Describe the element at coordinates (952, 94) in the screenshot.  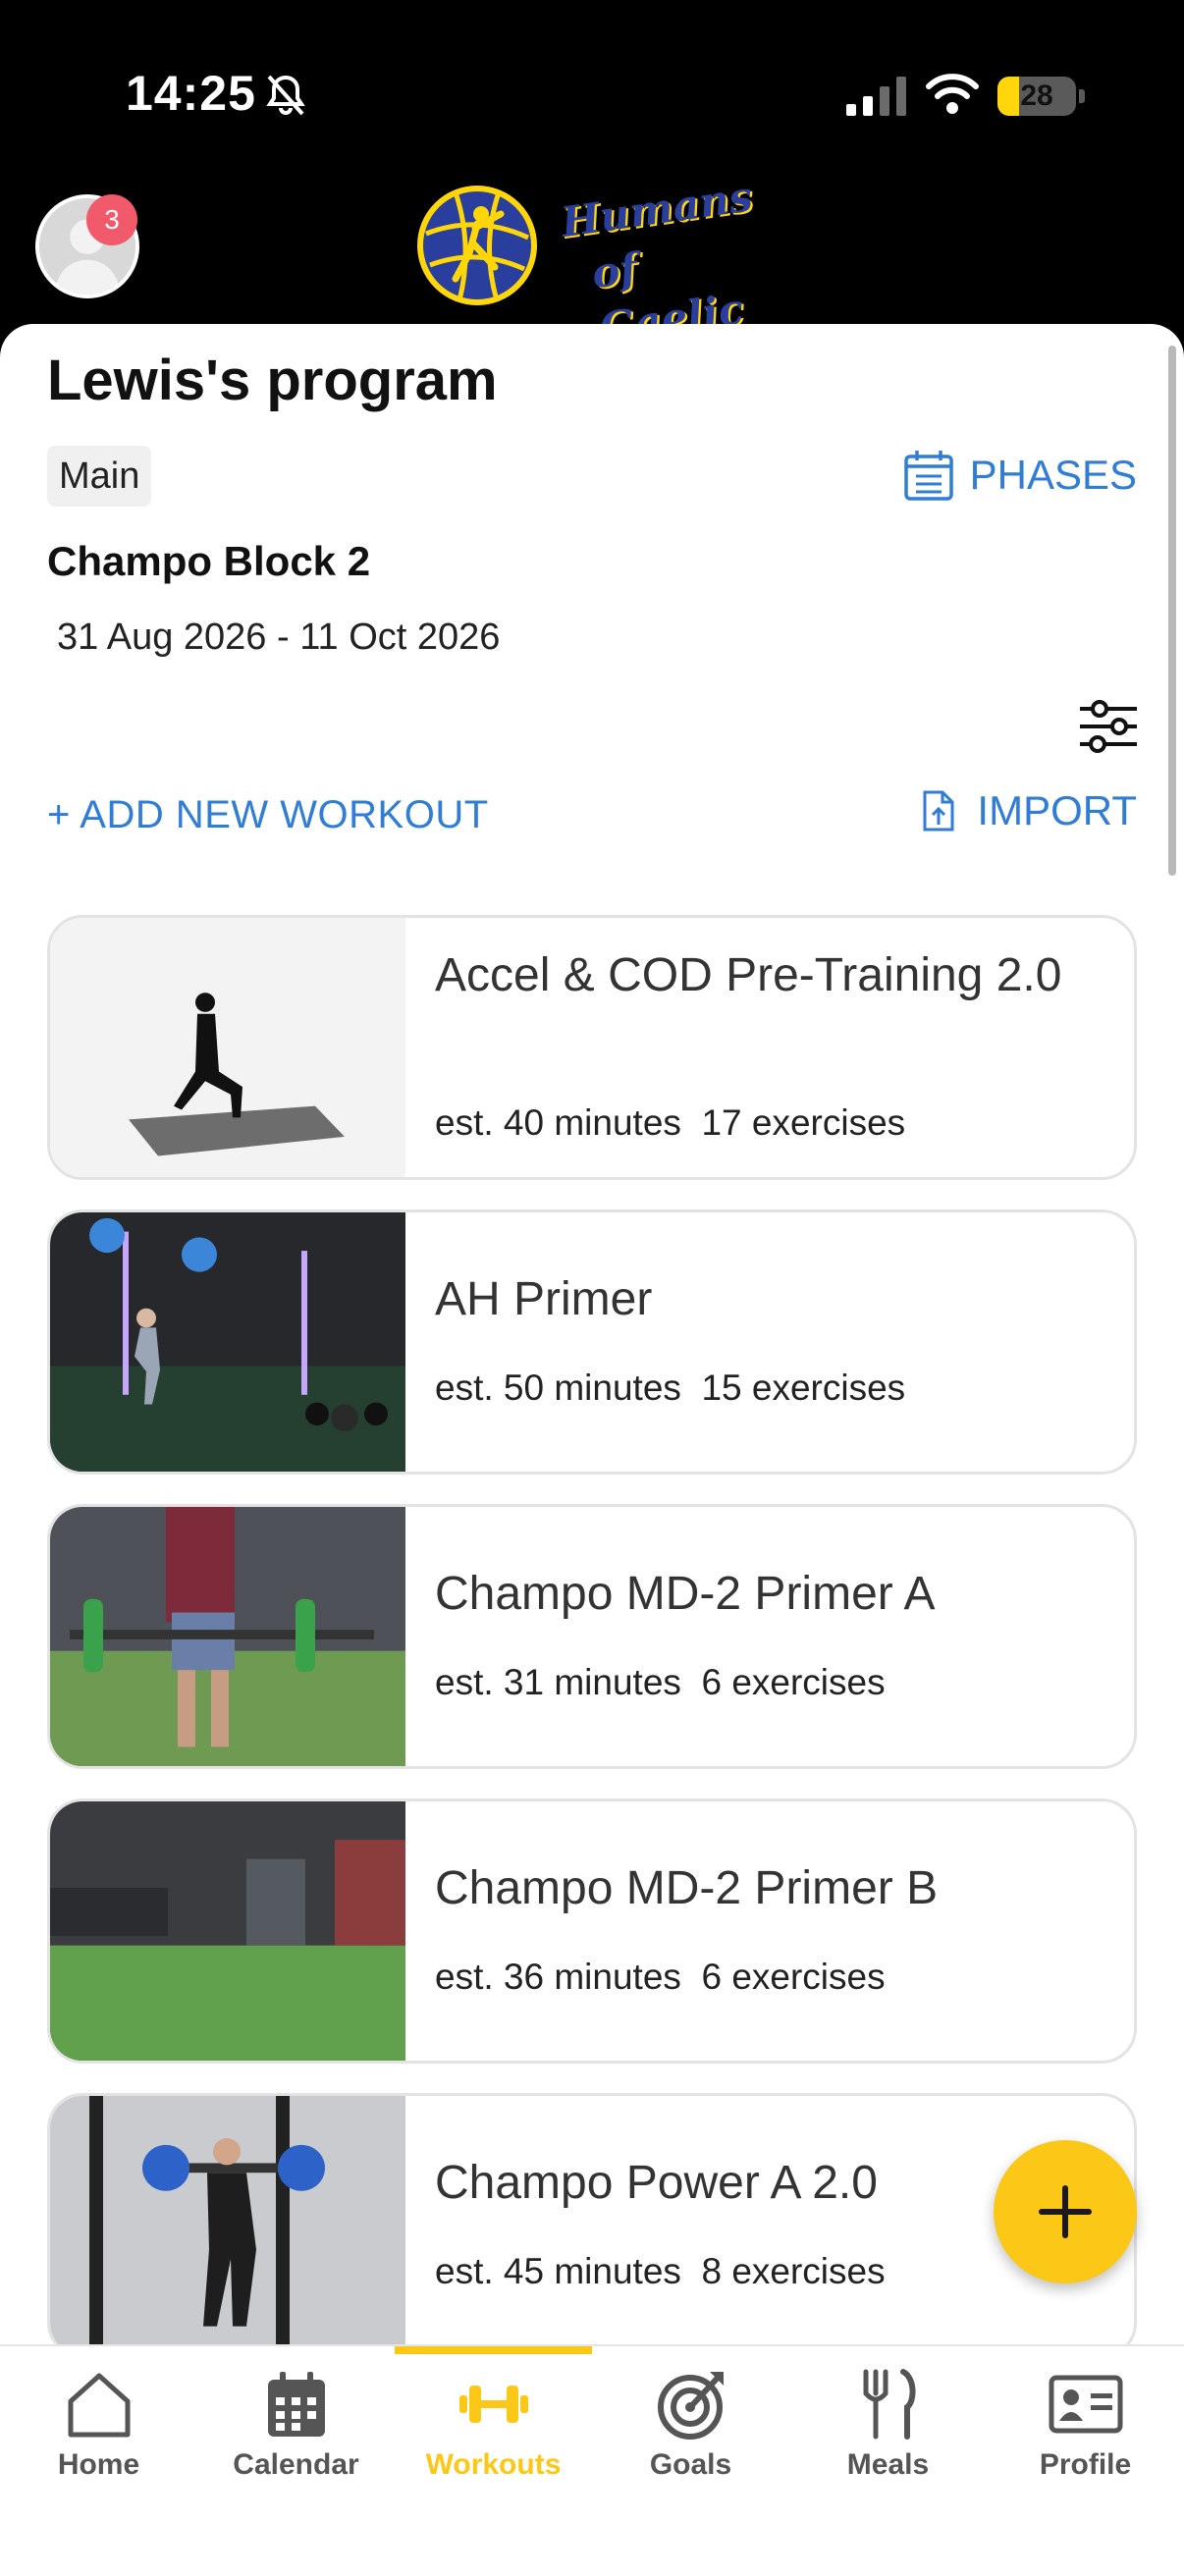
I see `wifi-icon` at that location.